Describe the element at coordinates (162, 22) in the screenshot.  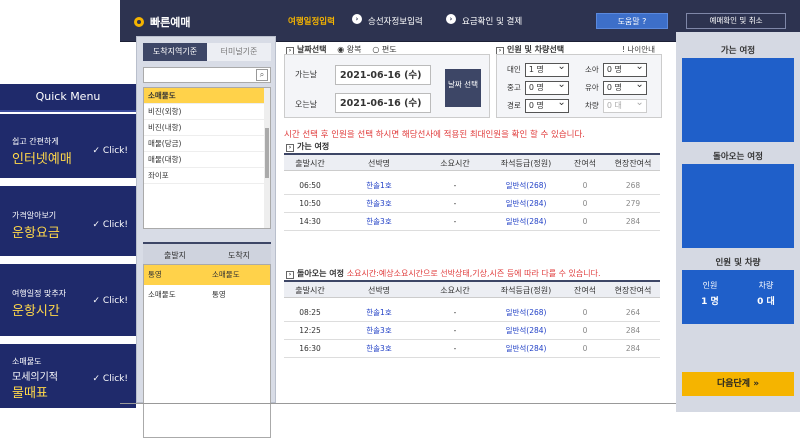
I see `logo: 빠른예매` at that location.